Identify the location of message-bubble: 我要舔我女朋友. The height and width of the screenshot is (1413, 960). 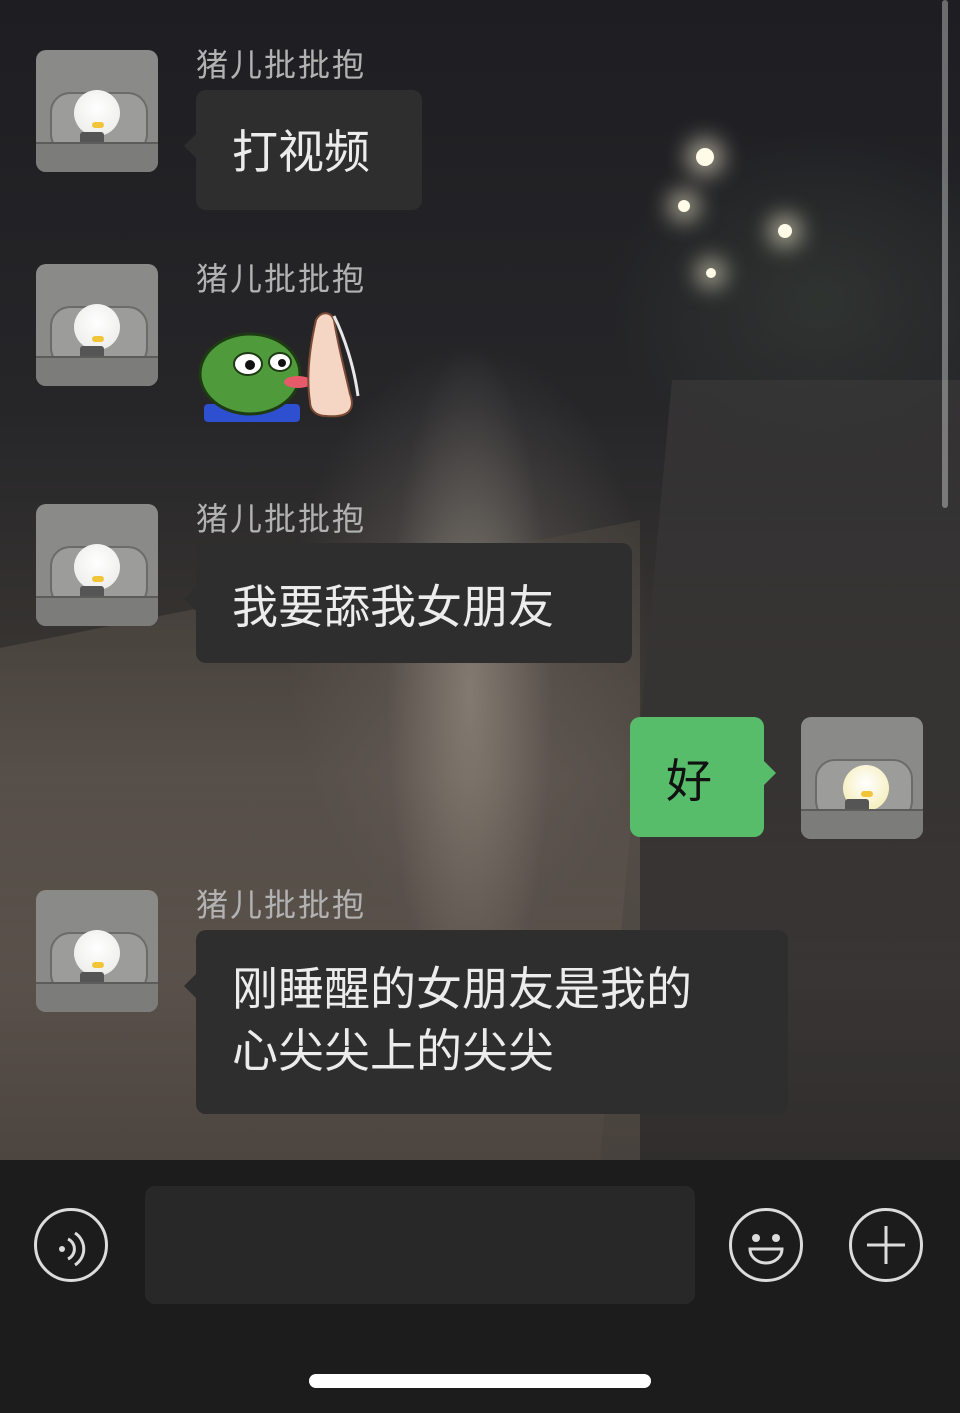
(408, 603).